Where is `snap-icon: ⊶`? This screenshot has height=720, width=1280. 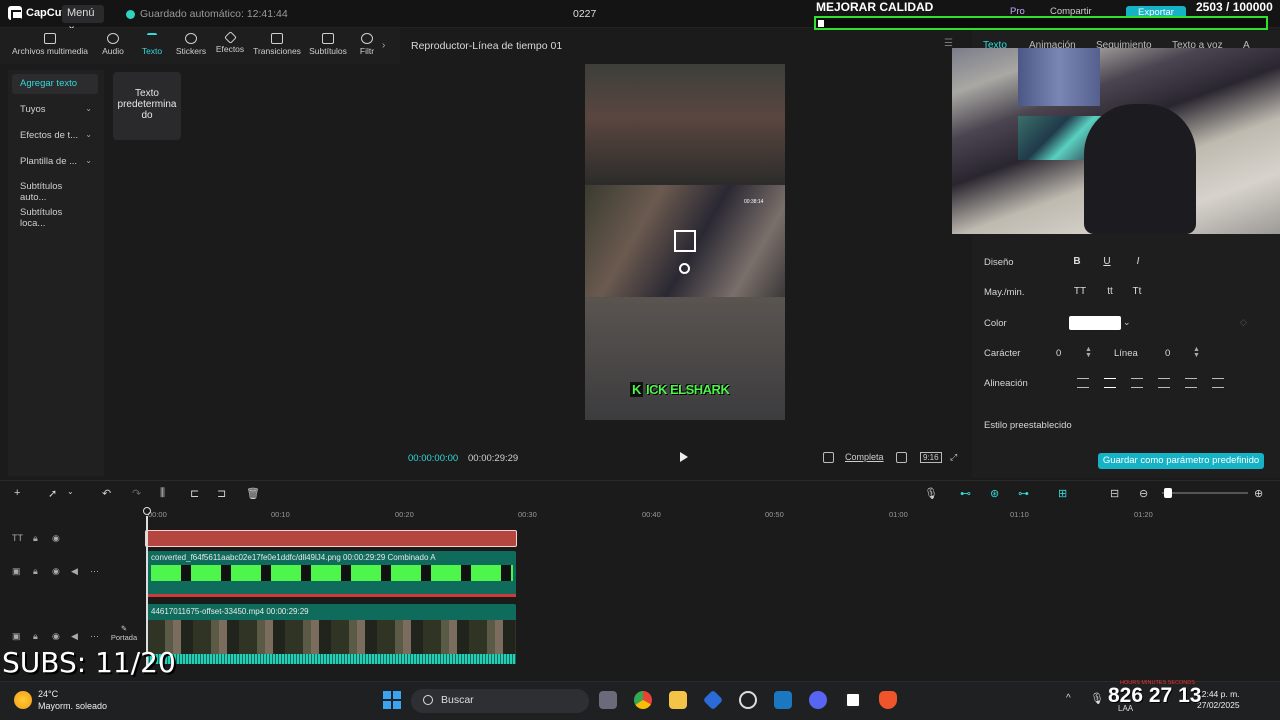
snap-icon: ⊶ is located at coordinates (1023, 493).